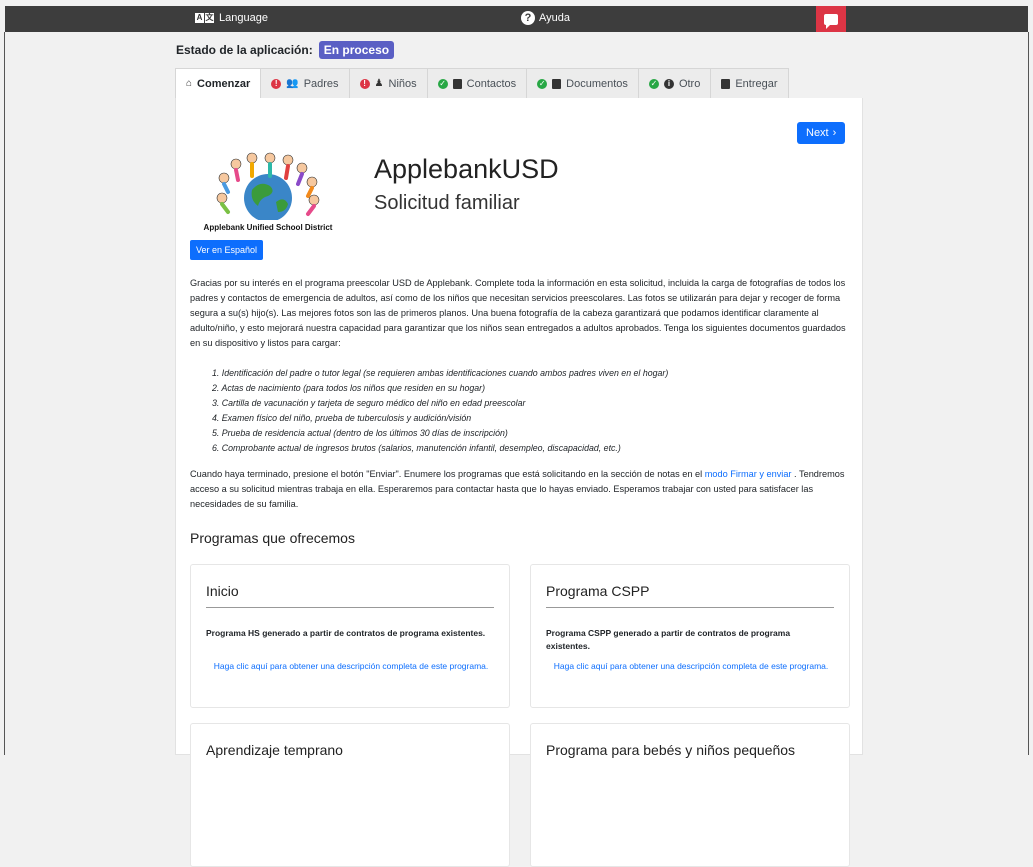  What do you see at coordinates (218, 83) in the screenshot?
I see `tab-comenzar: ⌂ Comenzar` at bounding box center [218, 83].